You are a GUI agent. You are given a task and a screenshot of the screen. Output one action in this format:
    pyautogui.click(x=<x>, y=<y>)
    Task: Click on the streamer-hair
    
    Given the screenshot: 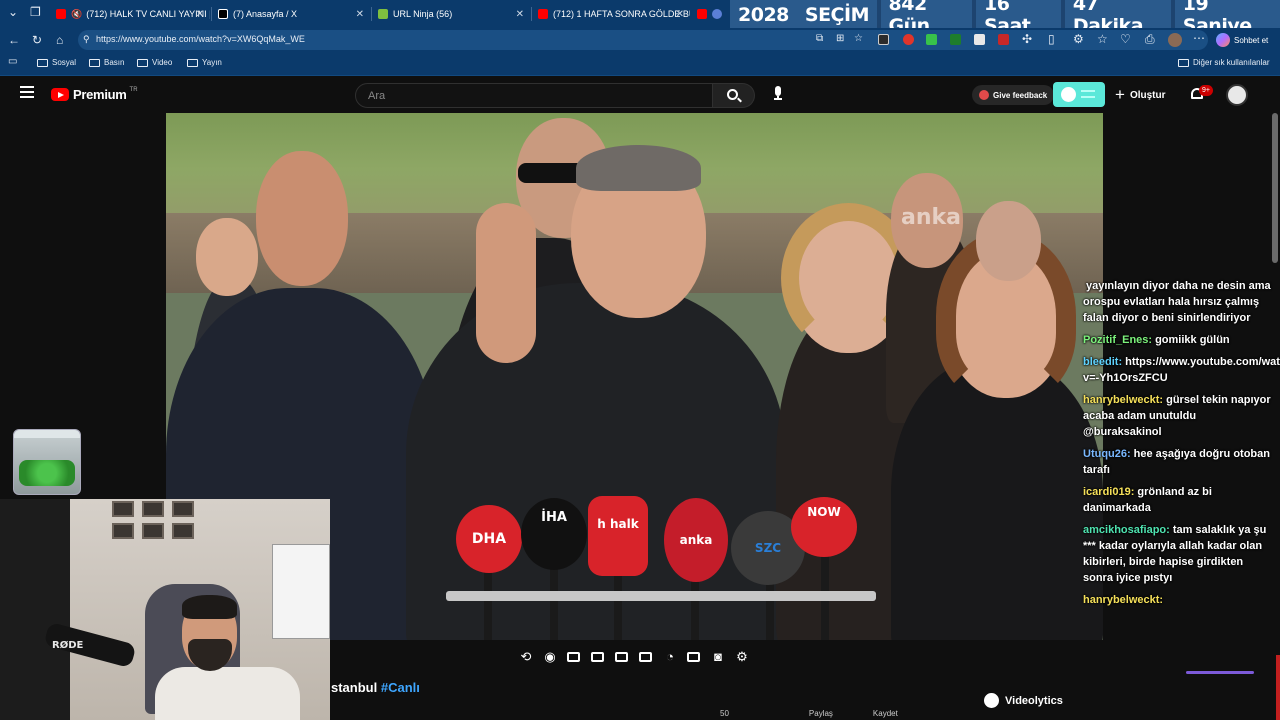 What is the action you would take?
    pyautogui.click(x=209, y=607)
    